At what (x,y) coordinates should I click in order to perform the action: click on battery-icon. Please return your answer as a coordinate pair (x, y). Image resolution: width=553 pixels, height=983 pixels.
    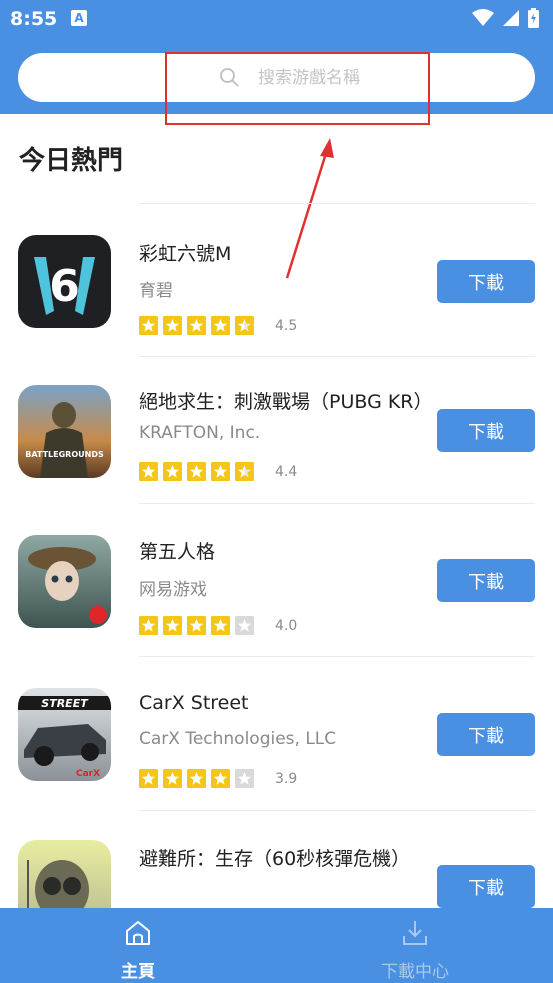
    Looking at the image, I should click on (533, 18).